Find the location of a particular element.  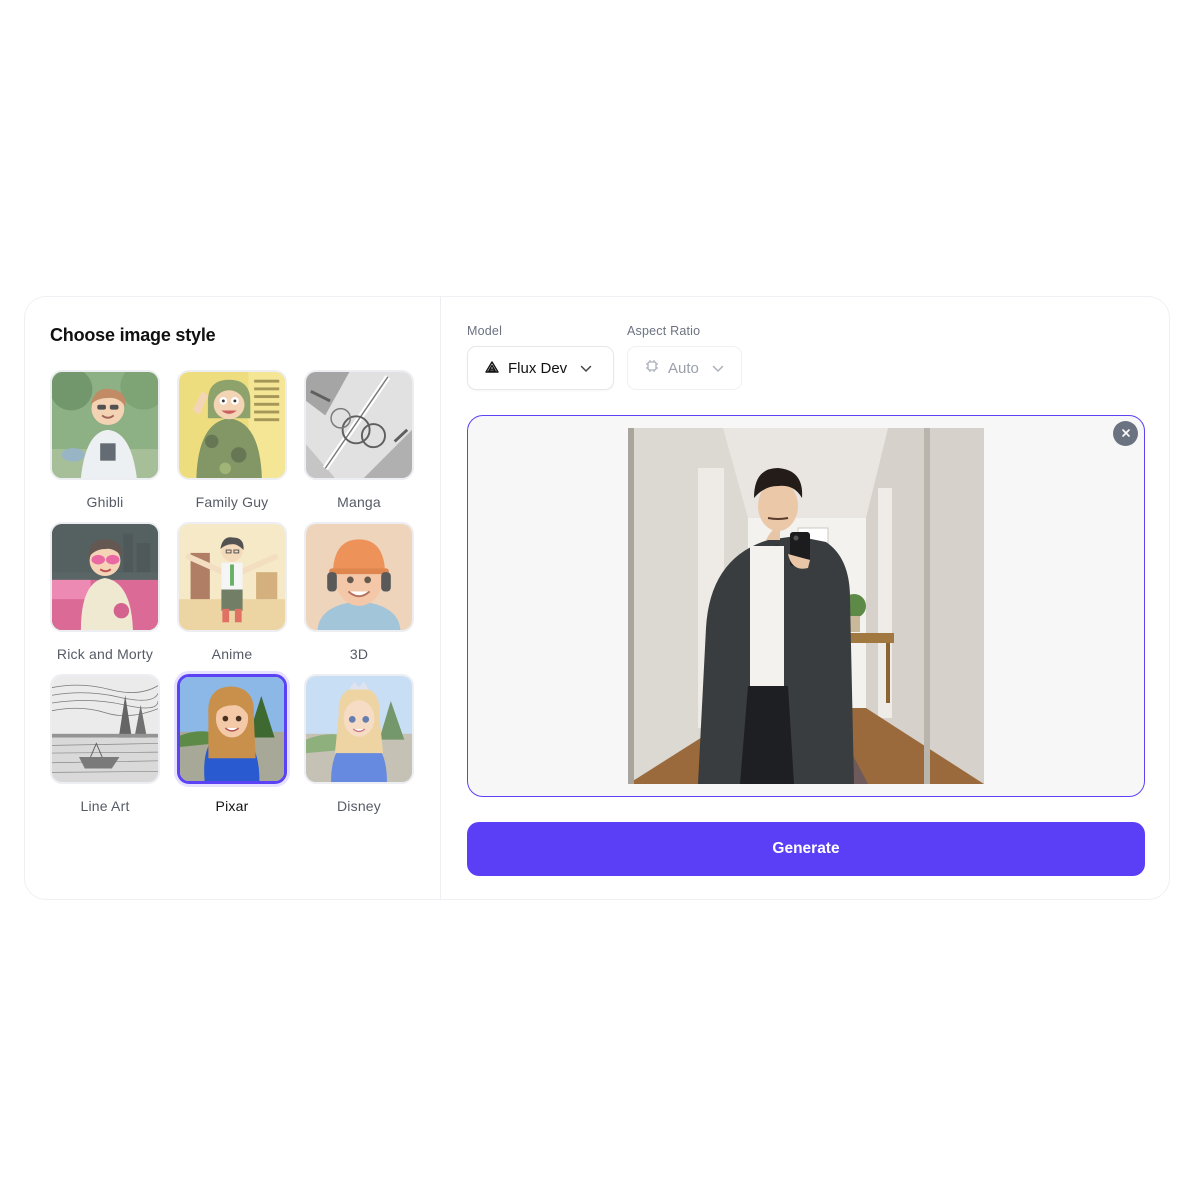

model-label: Model is located at coordinates (485, 331).